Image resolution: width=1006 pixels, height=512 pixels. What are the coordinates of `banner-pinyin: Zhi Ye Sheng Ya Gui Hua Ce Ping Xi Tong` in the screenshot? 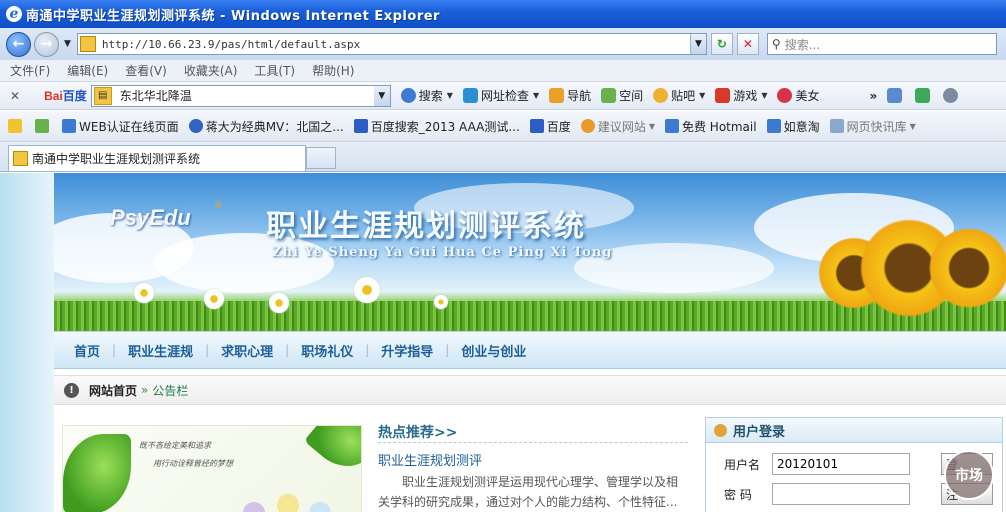 It's located at (442, 252).